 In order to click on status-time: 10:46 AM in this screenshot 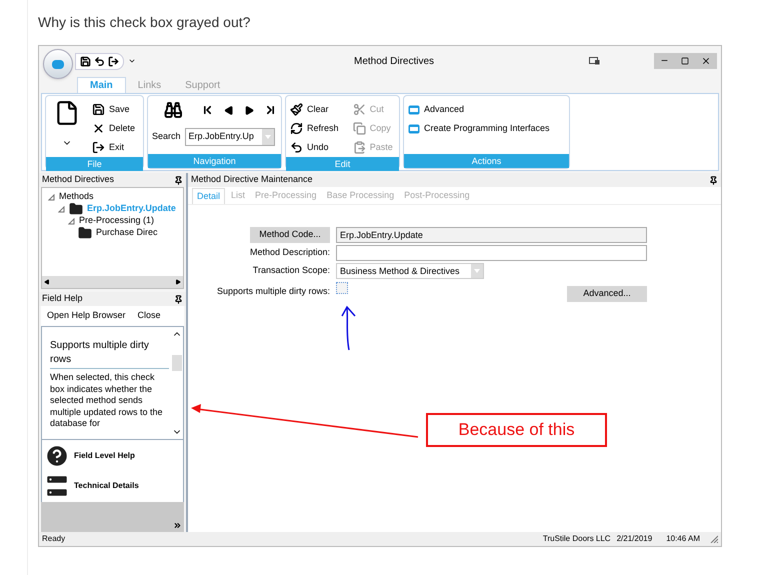, I will do `click(683, 539)`.